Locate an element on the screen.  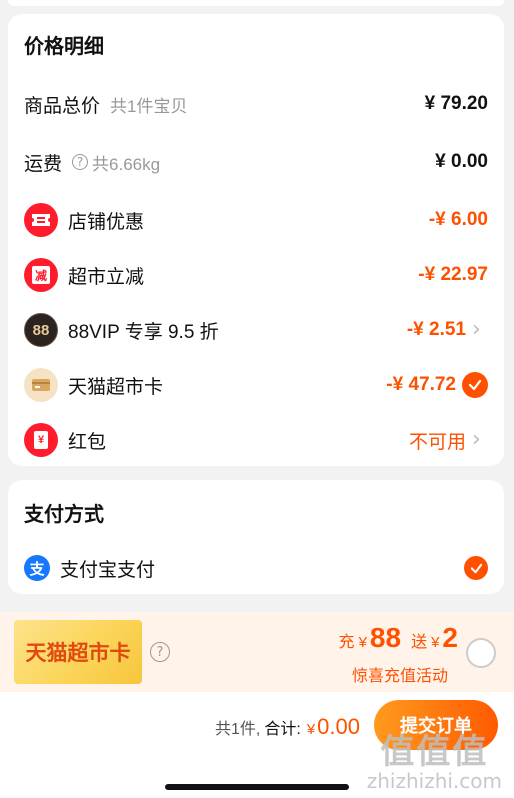
charge-yen: ¥ is located at coordinates (362, 642).